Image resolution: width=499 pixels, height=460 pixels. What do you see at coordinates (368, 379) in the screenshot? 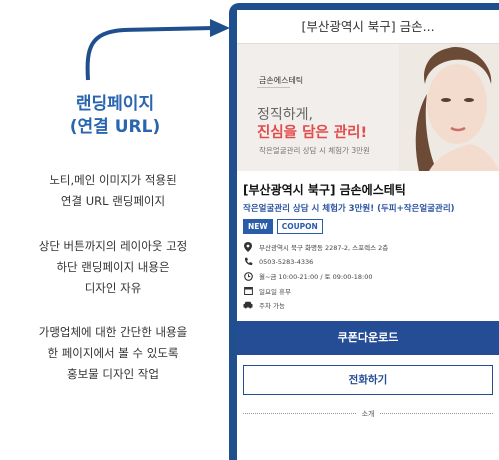
I see `call-button: 전화하기` at bounding box center [368, 379].